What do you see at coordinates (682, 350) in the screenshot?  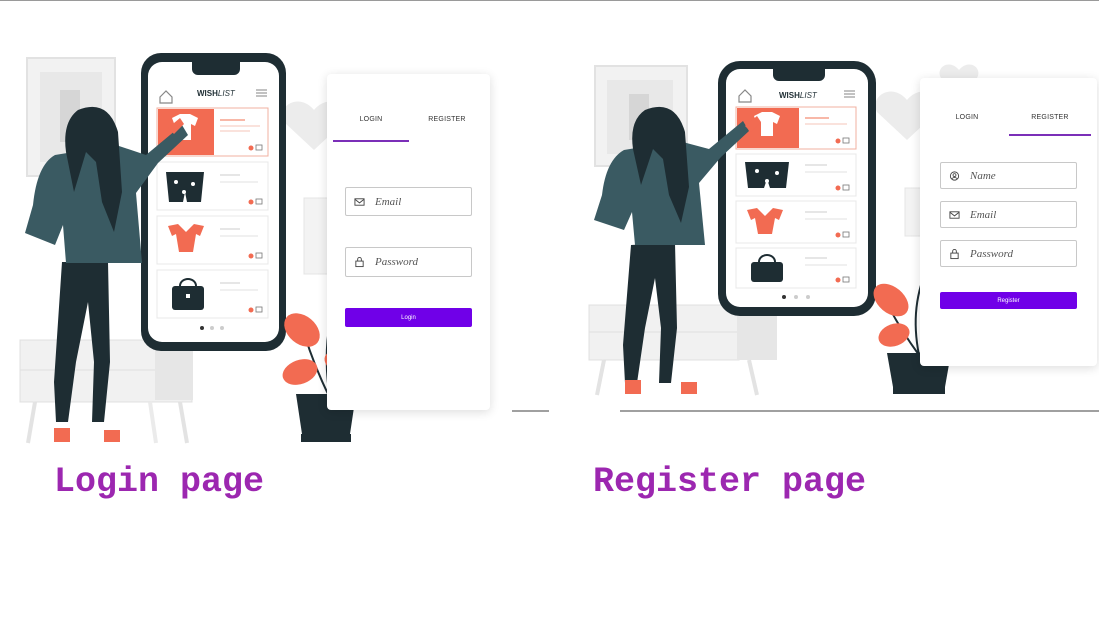 I see `dresser-icon` at bounding box center [682, 350].